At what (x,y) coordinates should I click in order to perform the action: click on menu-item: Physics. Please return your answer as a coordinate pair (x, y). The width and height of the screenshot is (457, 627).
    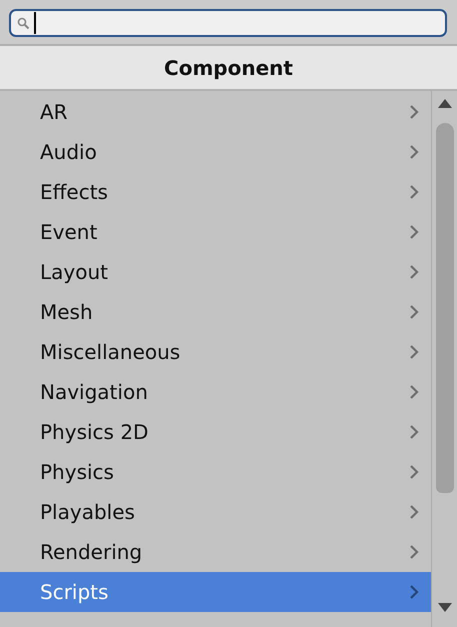
    Looking at the image, I should click on (215, 472).